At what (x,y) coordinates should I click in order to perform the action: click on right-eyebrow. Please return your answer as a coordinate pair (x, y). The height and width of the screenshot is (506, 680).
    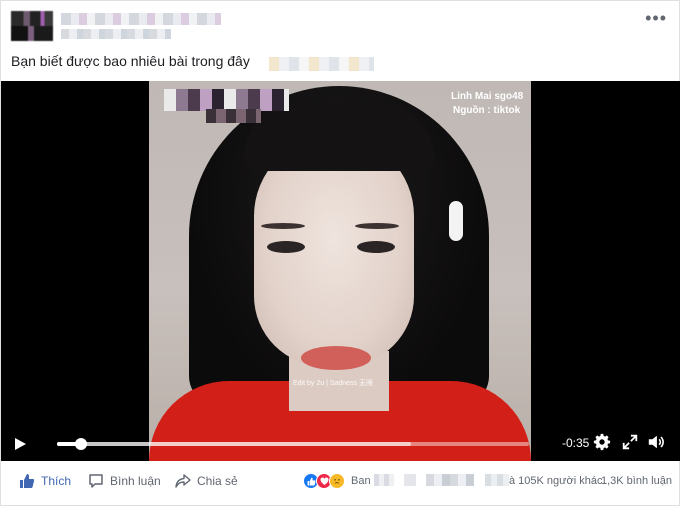
    Looking at the image, I should click on (377, 226).